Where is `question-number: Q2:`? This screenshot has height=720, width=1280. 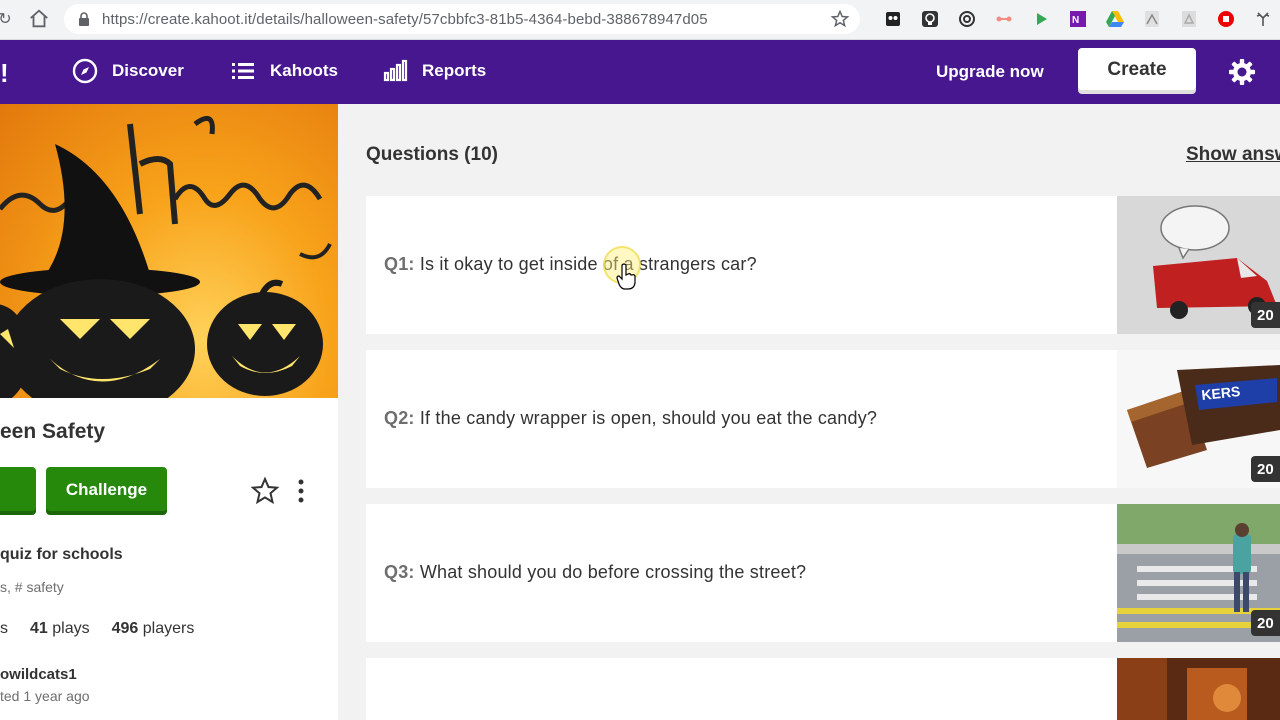
question-number: Q2: is located at coordinates (399, 418).